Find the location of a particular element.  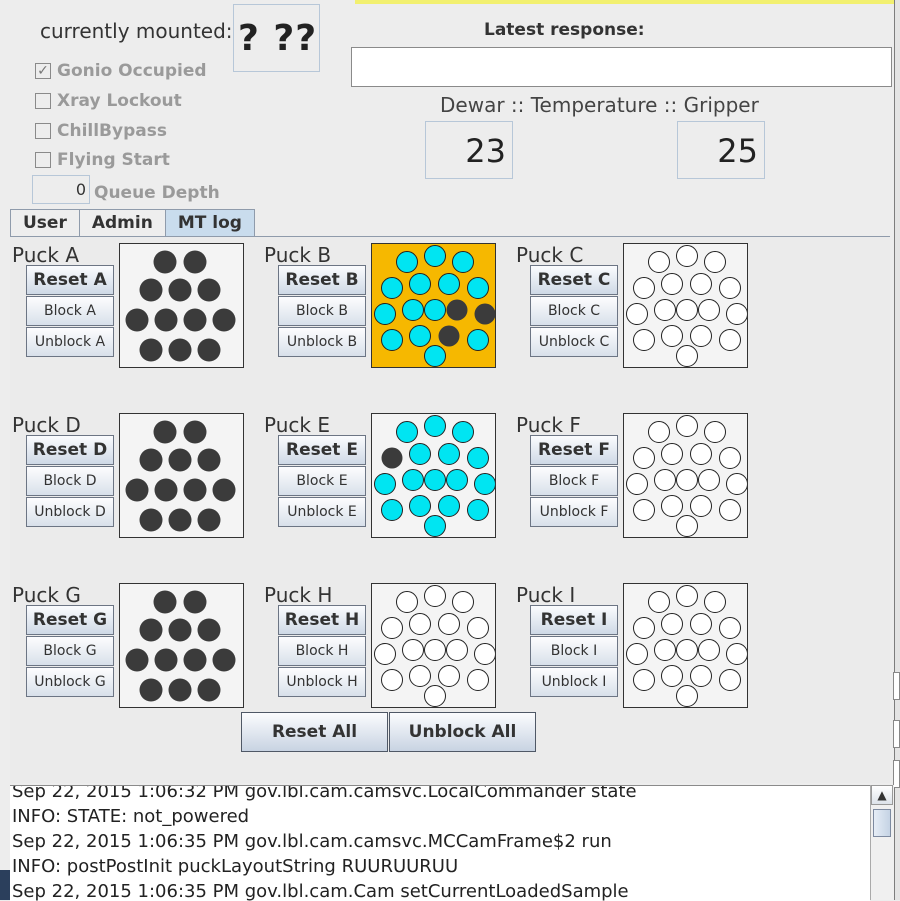

xray-lockout-checkbox: Xray Lockout is located at coordinates (108, 101).